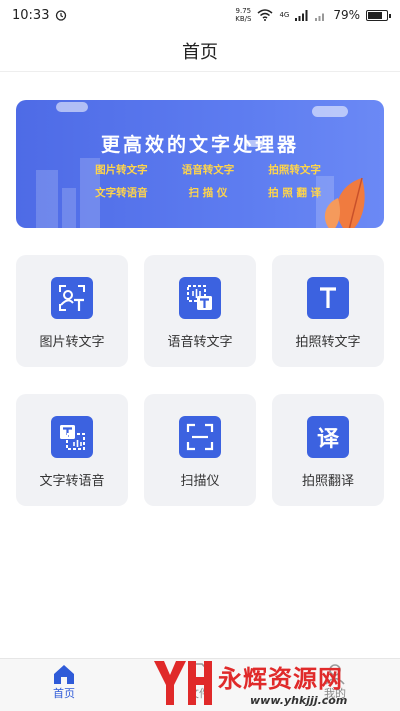 This screenshot has height=711, width=400. Describe the element at coordinates (344, 202) in the screenshot. I see `leaf-decoration` at that location.